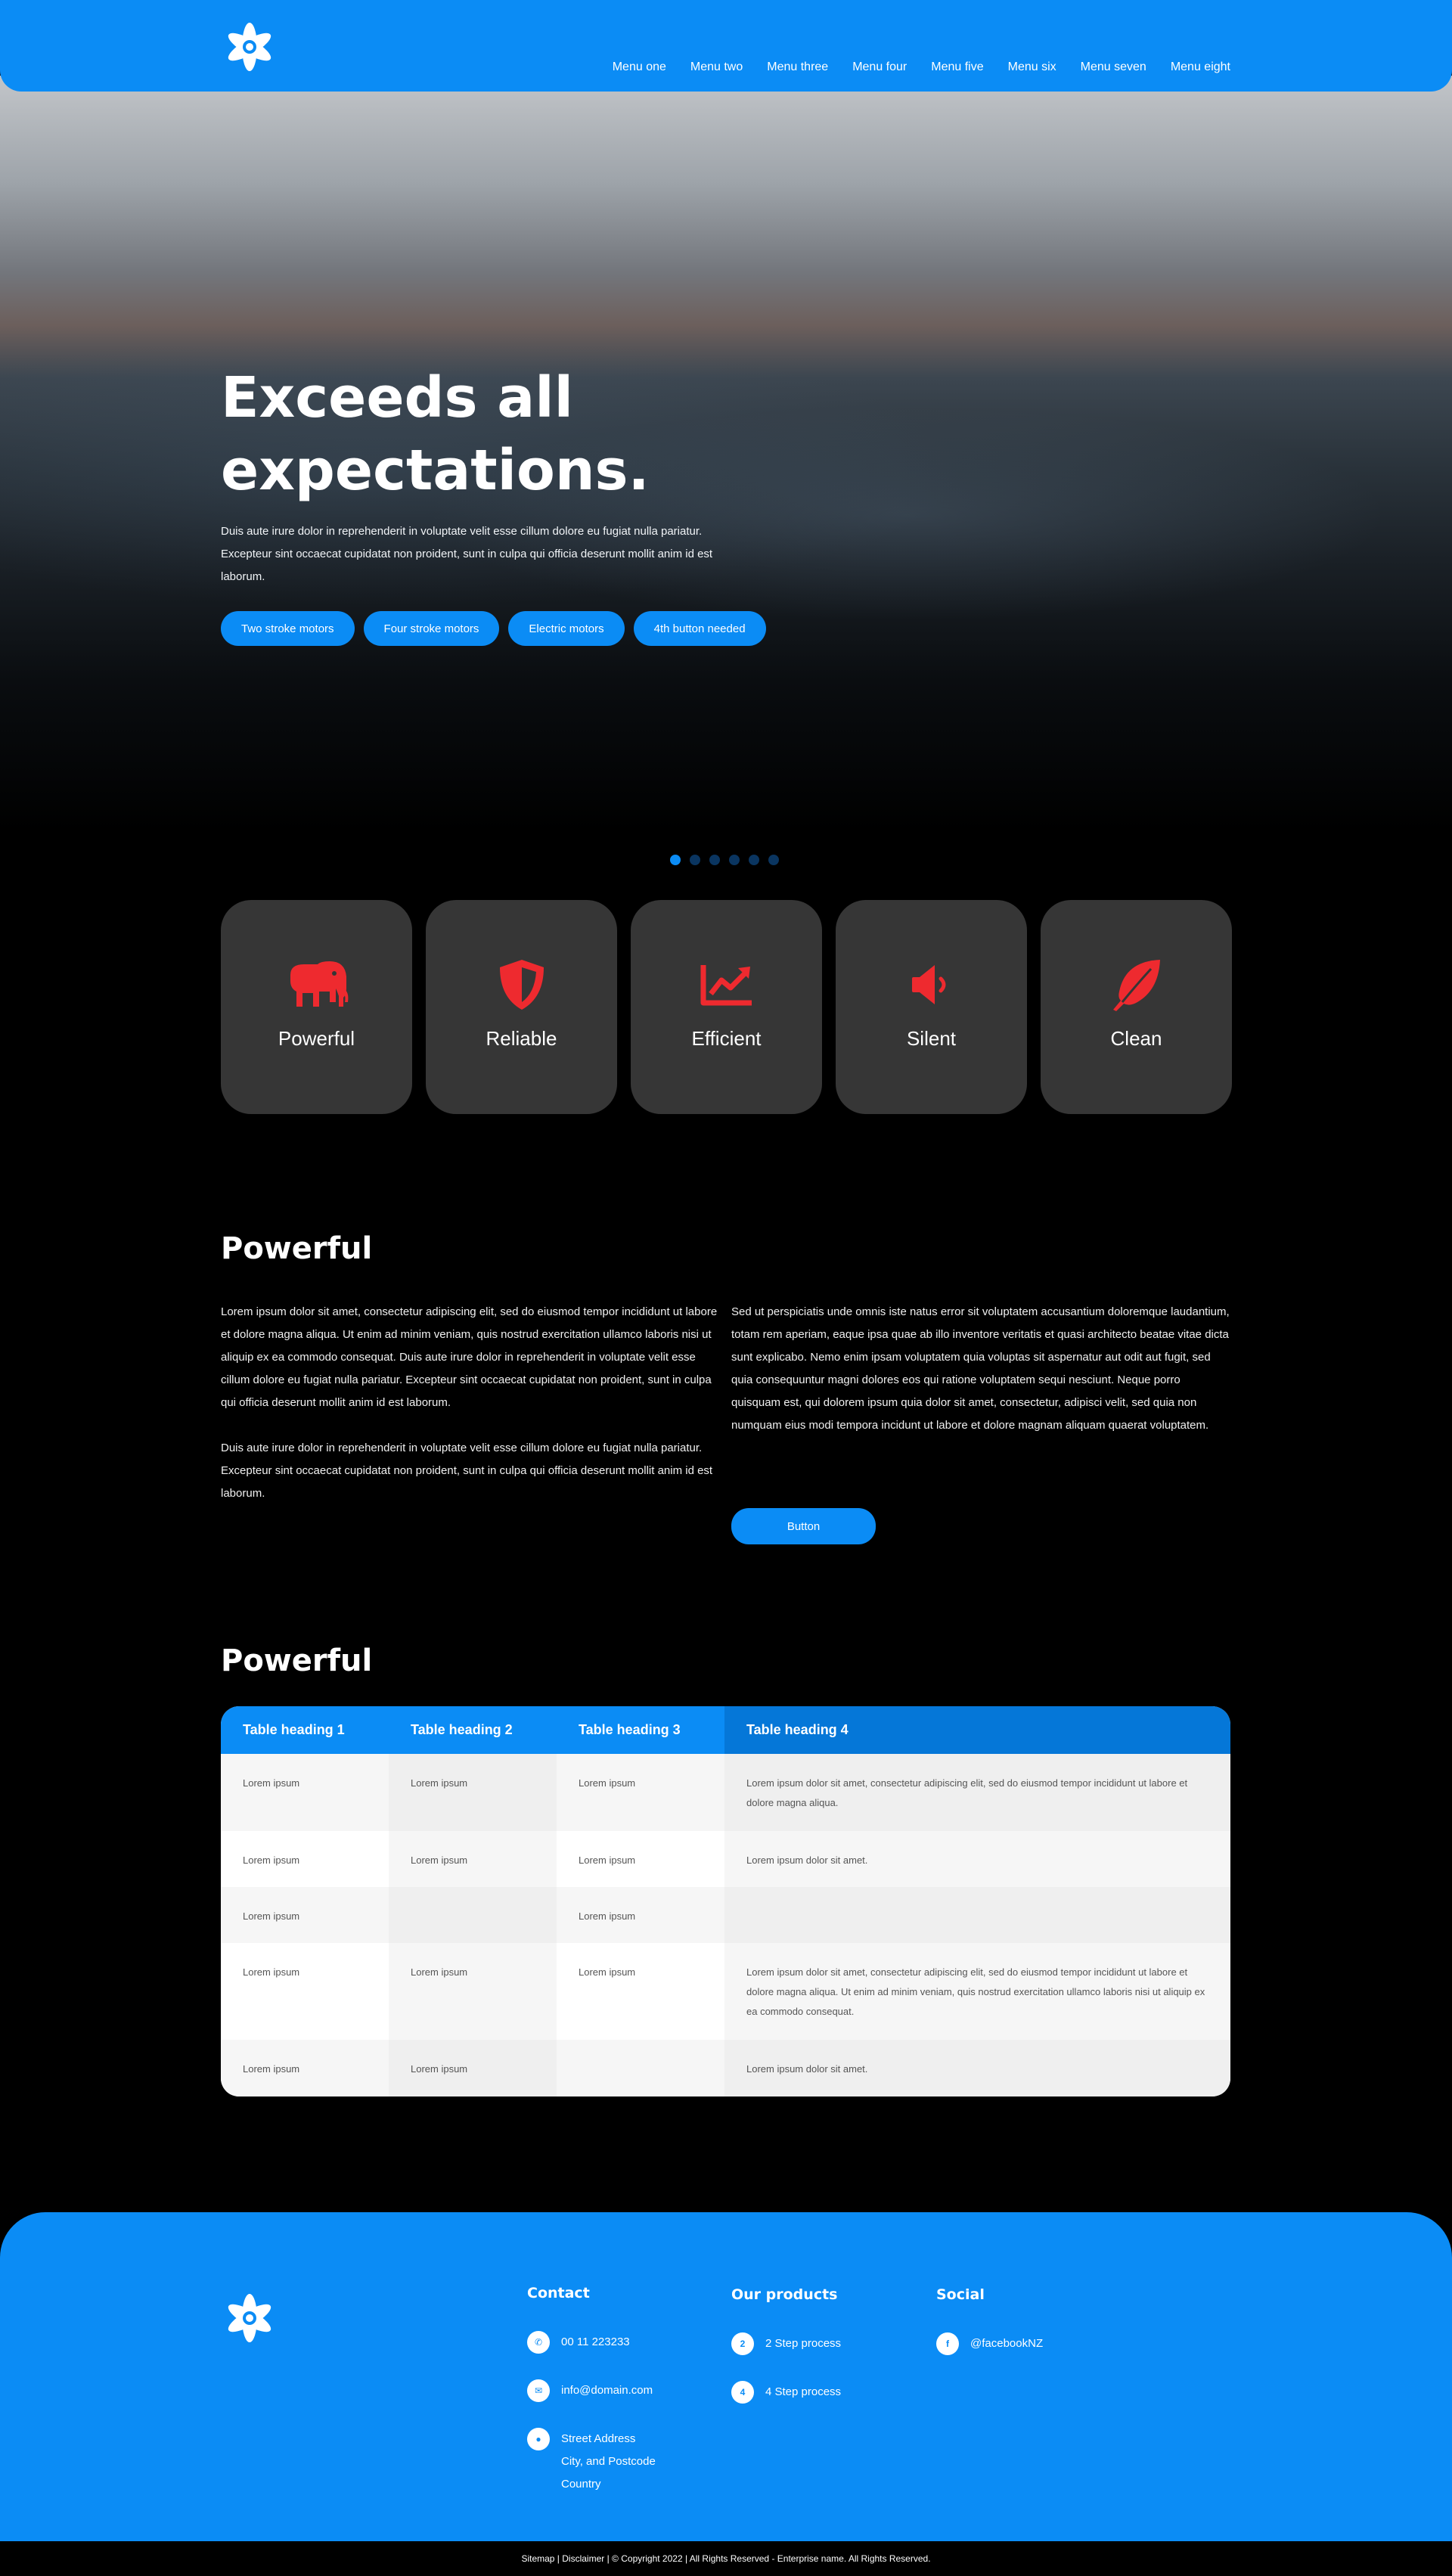  Describe the element at coordinates (435, 470) in the screenshot. I see `hero-title-line-2: expectations.` at that location.